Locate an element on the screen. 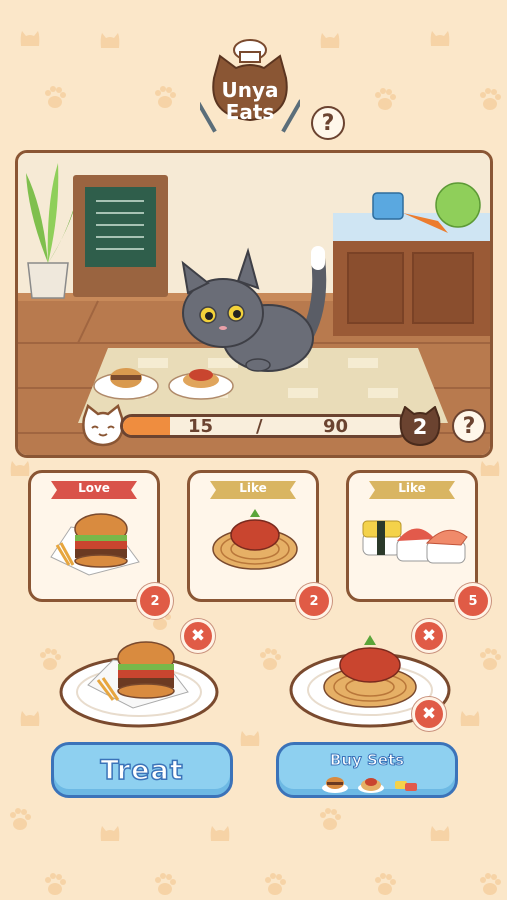  food-preference-card-spaghetti: Like 2 is located at coordinates (259, 544).